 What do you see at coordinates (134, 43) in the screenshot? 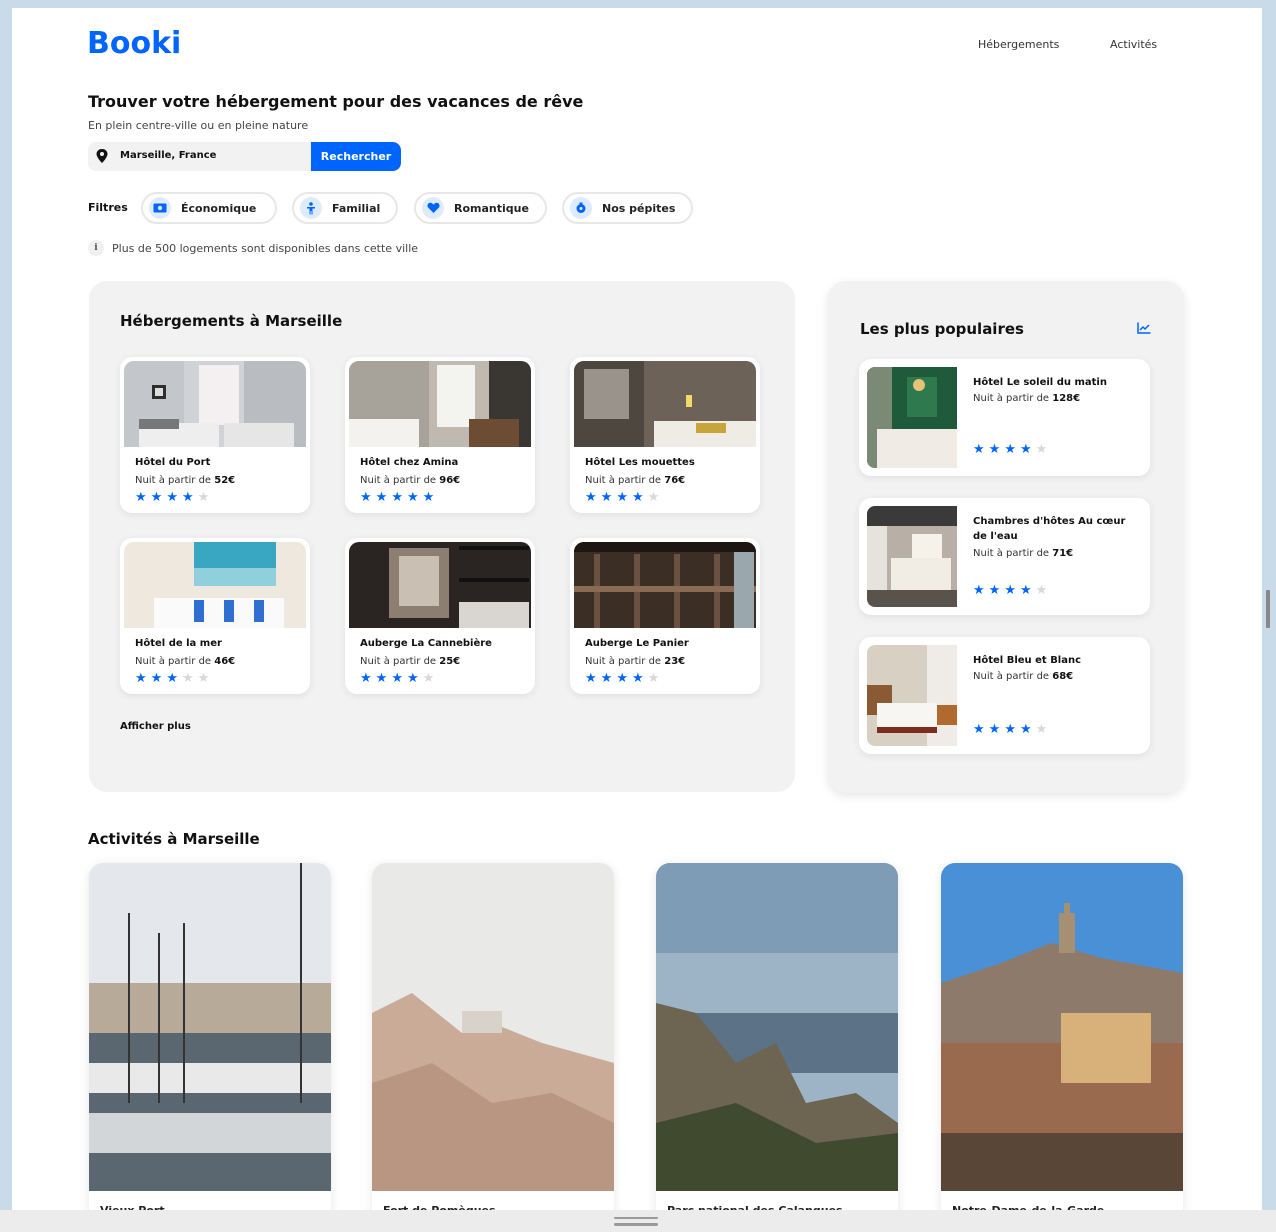
I see `logo: Booki` at bounding box center [134, 43].